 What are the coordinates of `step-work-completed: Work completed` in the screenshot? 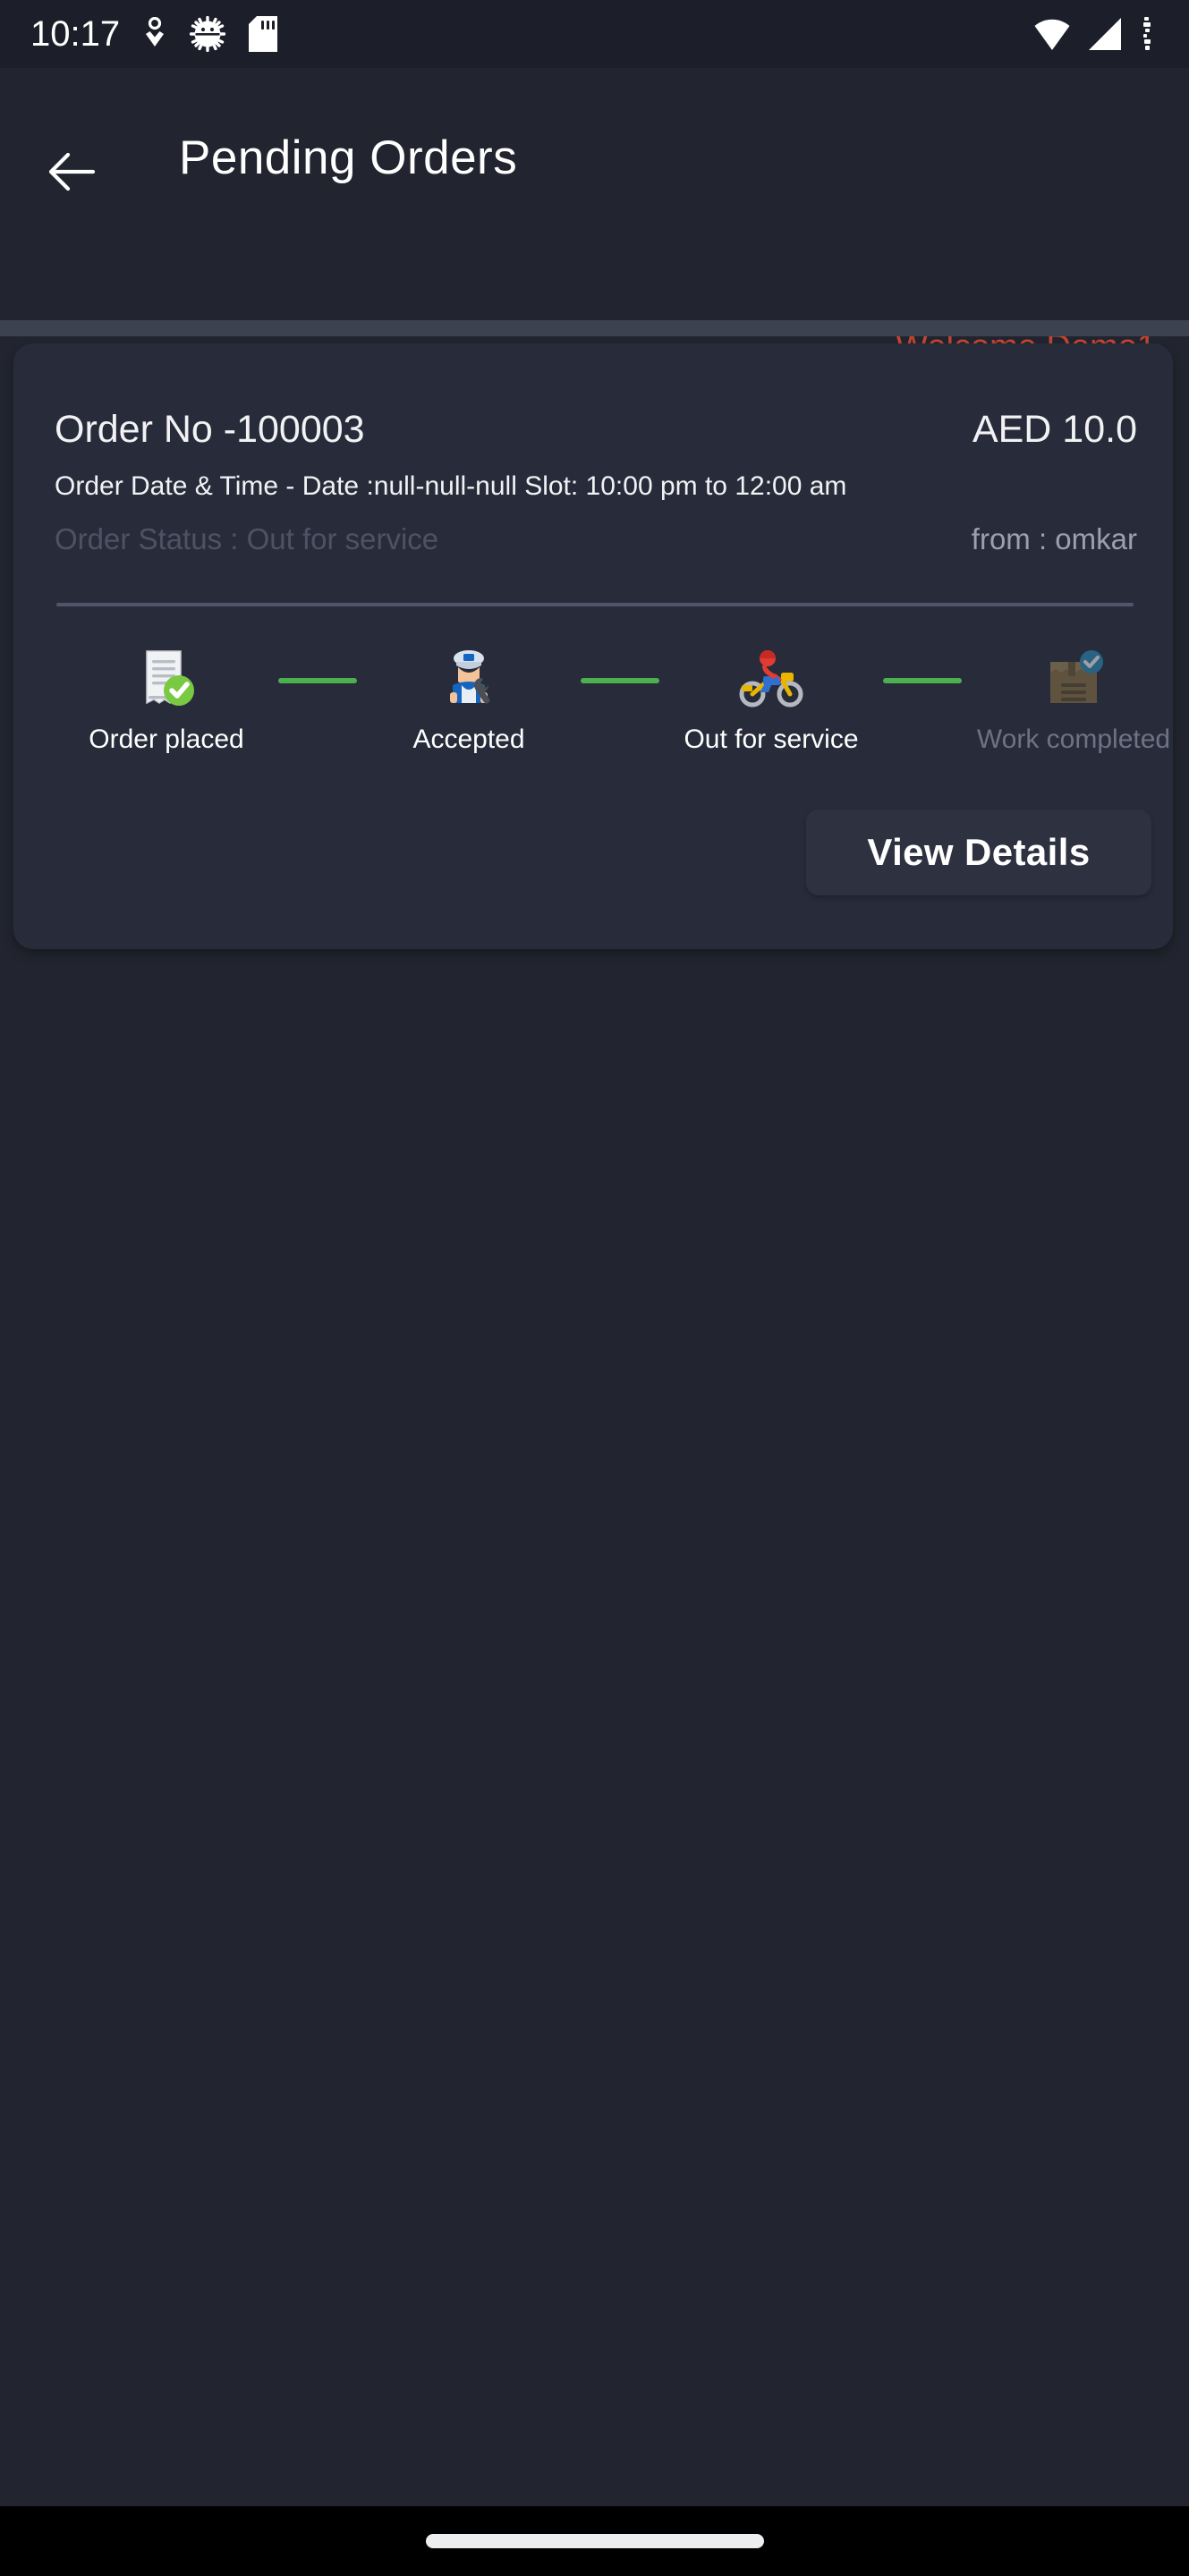 It's located at (1073, 697).